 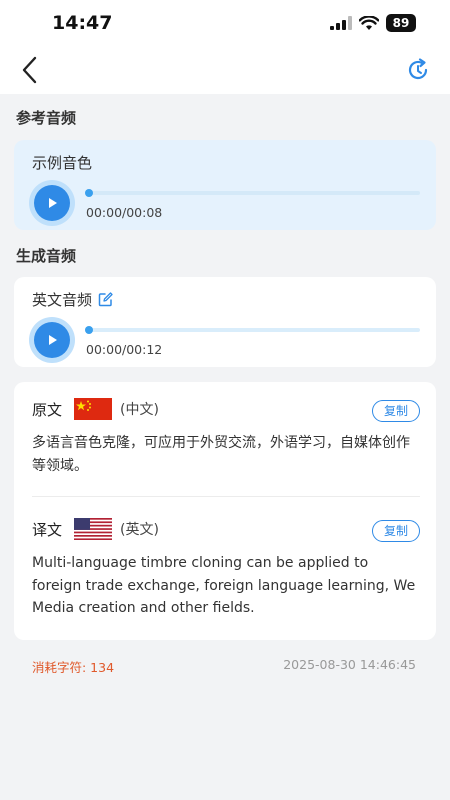 I want to click on status-icons: 89, so click(x=373, y=23).